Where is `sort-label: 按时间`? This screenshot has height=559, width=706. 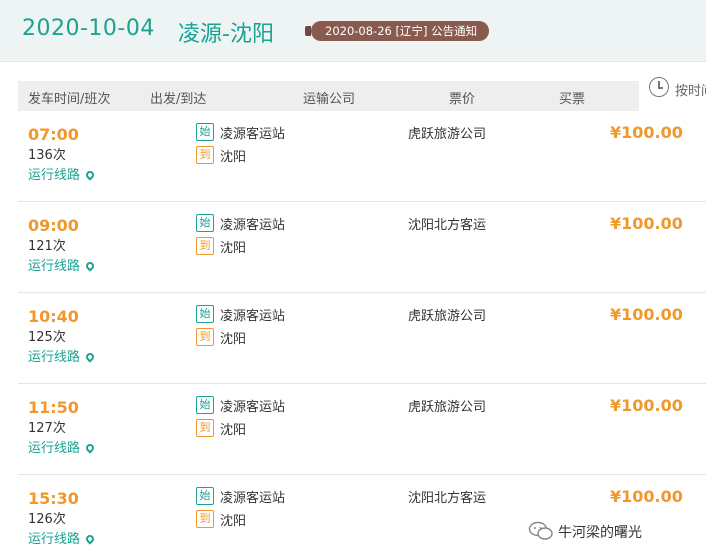
sort-label: 按时间 is located at coordinates (690, 91).